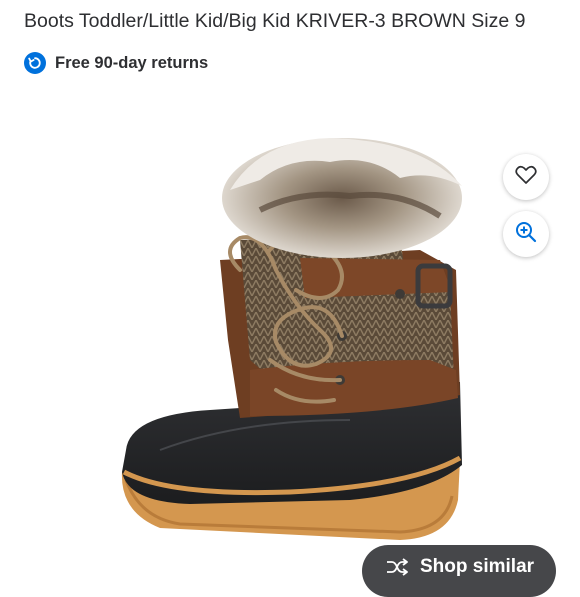  I want to click on return-arrow-icon, so click(35, 63).